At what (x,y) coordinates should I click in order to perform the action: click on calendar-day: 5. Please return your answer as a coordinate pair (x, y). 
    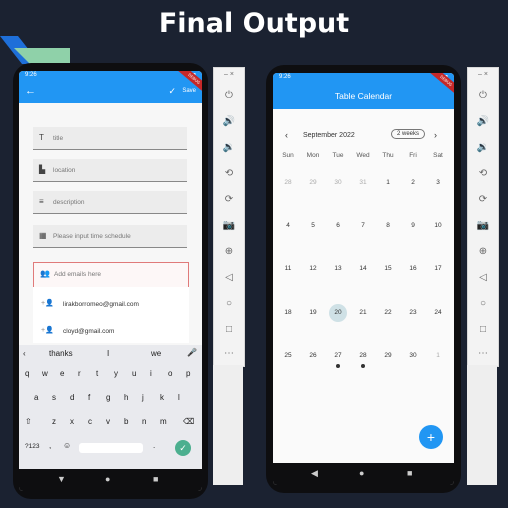
    Looking at the image, I should click on (313, 225).